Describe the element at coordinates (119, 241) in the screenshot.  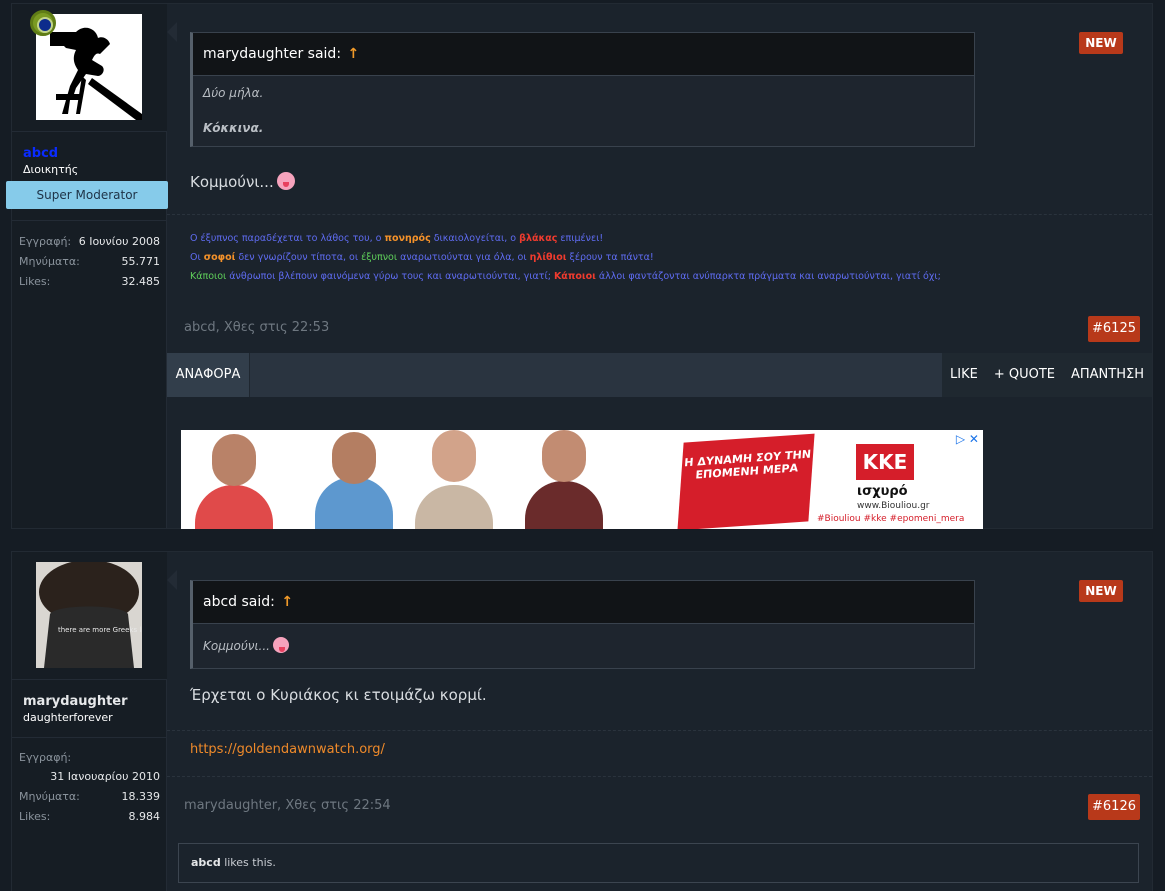
I see `stat-value: 6 Ιουνίου 2008` at that location.